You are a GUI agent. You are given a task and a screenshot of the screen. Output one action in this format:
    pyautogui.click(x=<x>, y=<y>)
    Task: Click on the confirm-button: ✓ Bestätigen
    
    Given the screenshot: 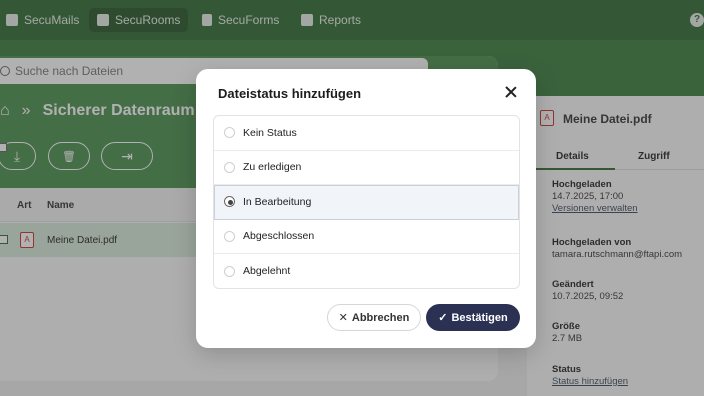 What is the action you would take?
    pyautogui.click(x=473, y=317)
    